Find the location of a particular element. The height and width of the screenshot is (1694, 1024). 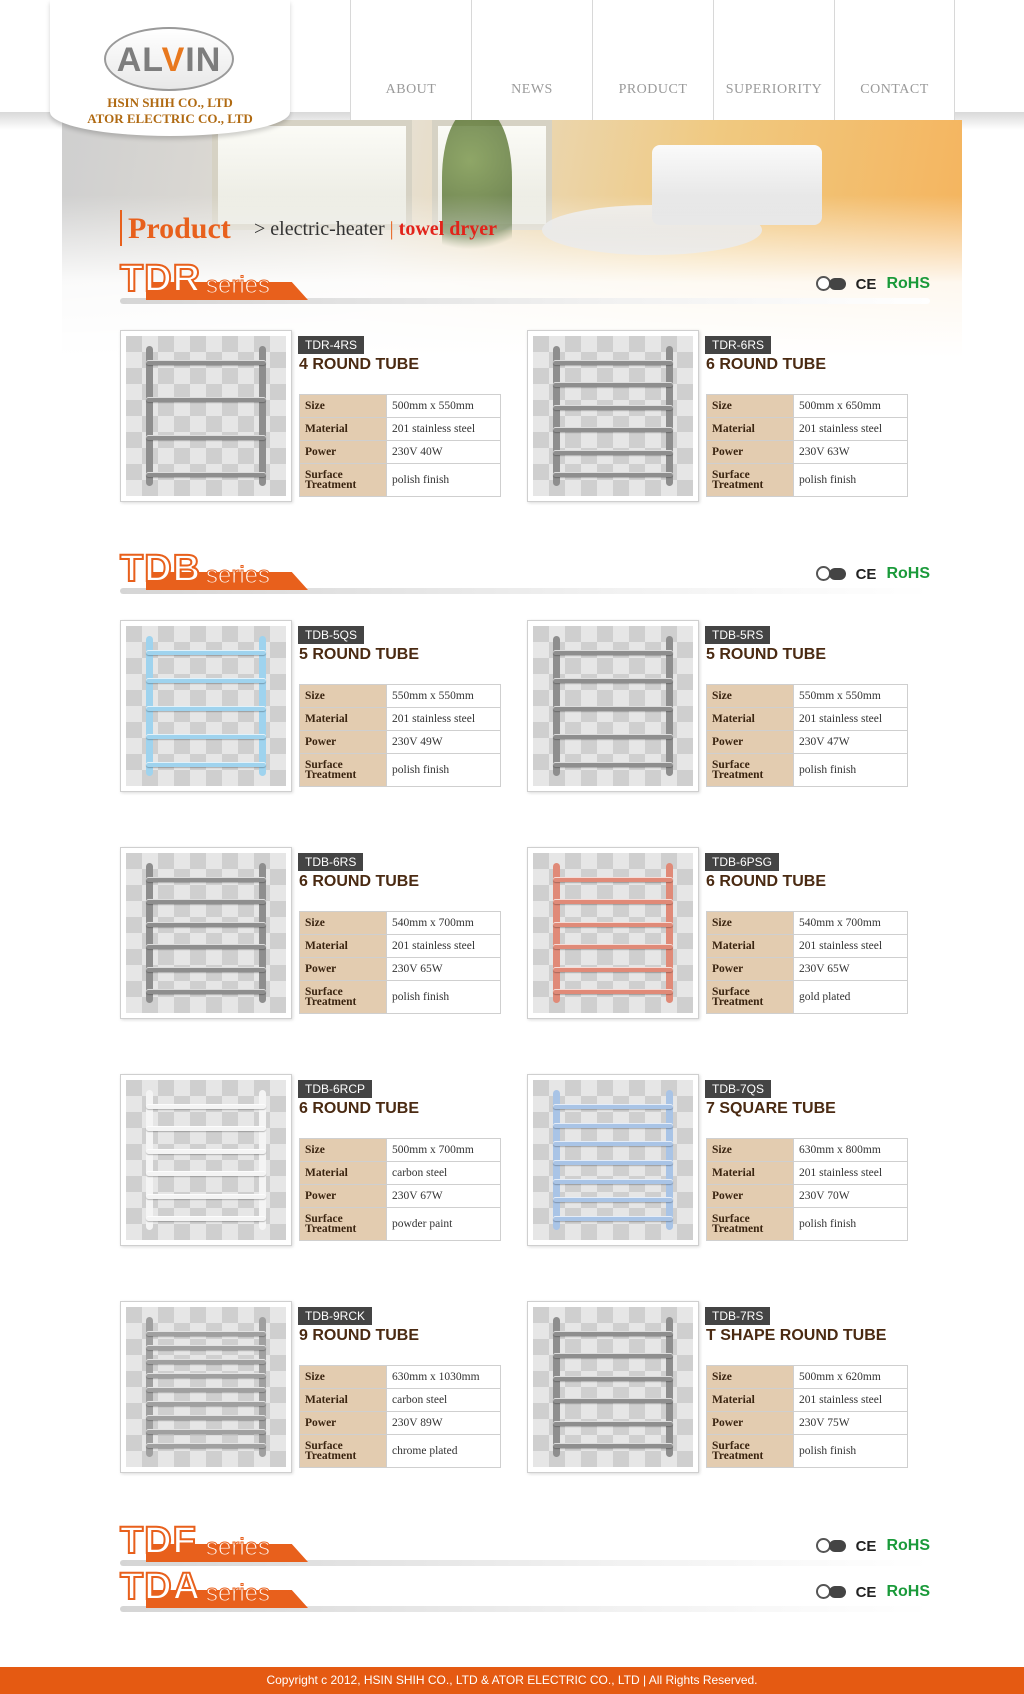

page-title: Product is located at coordinates (179, 228).